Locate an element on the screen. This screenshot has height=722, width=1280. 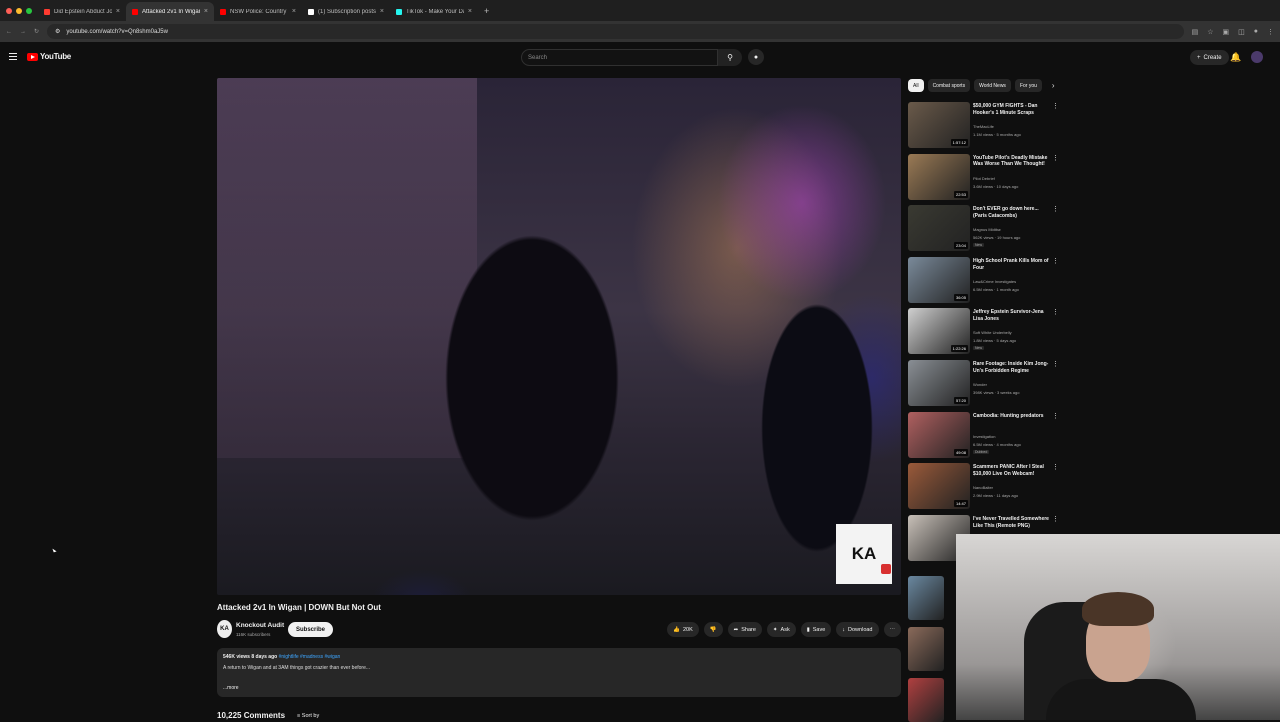
channel-avatar: KA is located at coordinates (224, 629).